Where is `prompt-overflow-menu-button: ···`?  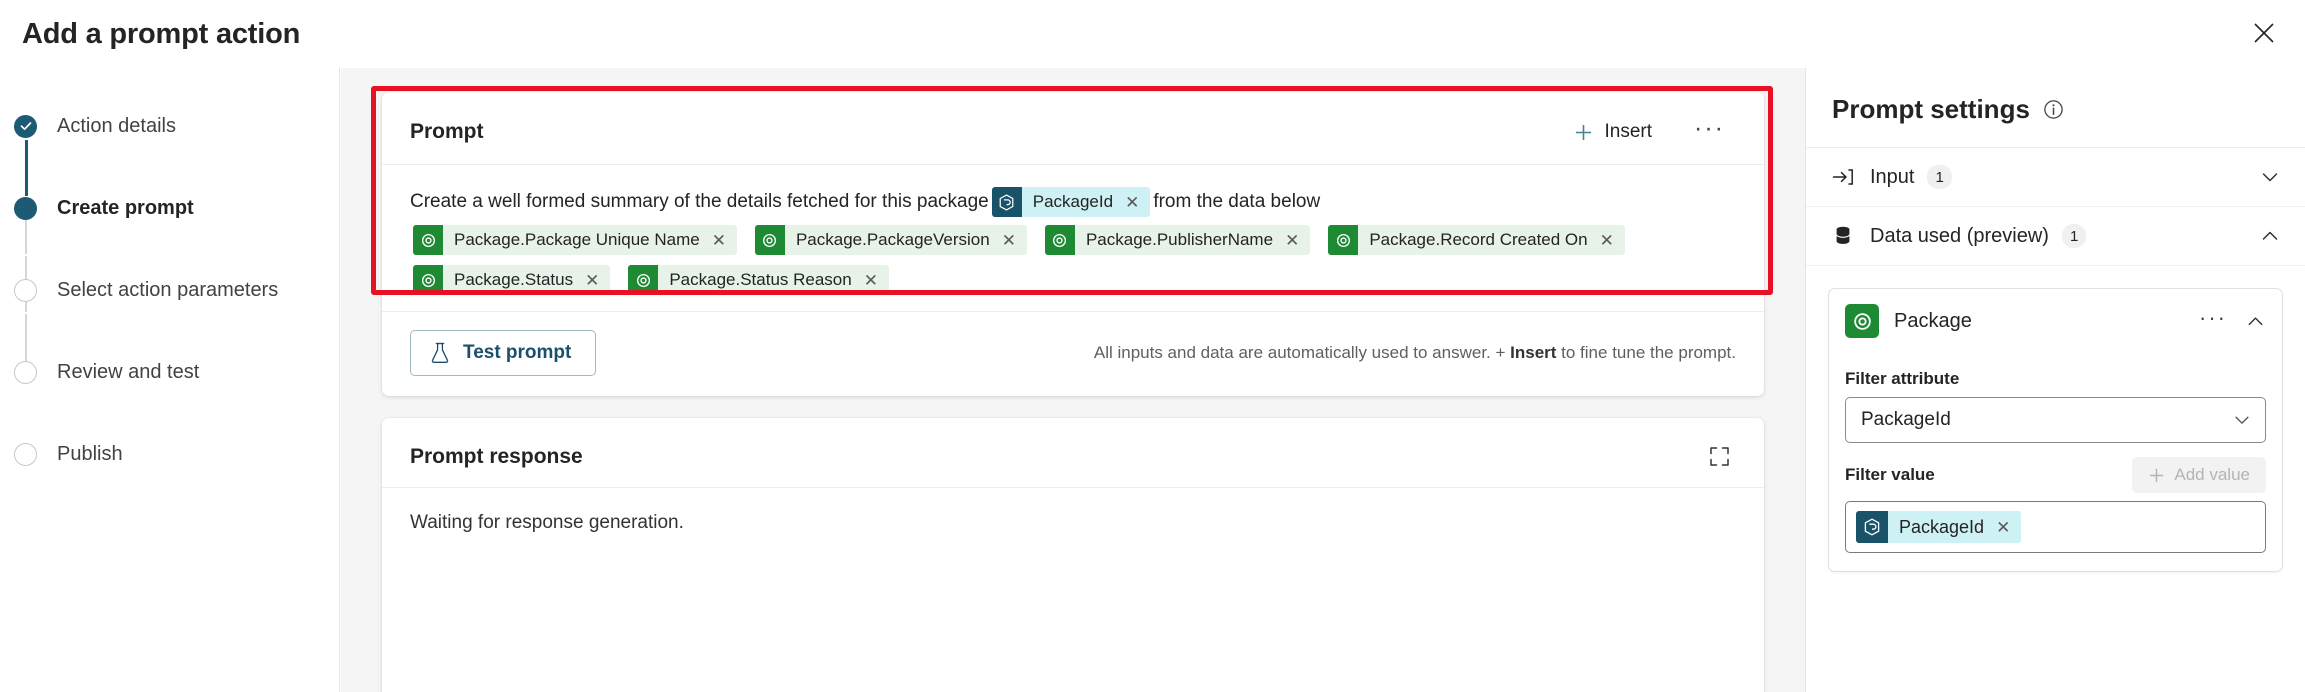 prompt-overflow-menu-button: ··· is located at coordinates (1709, 132).